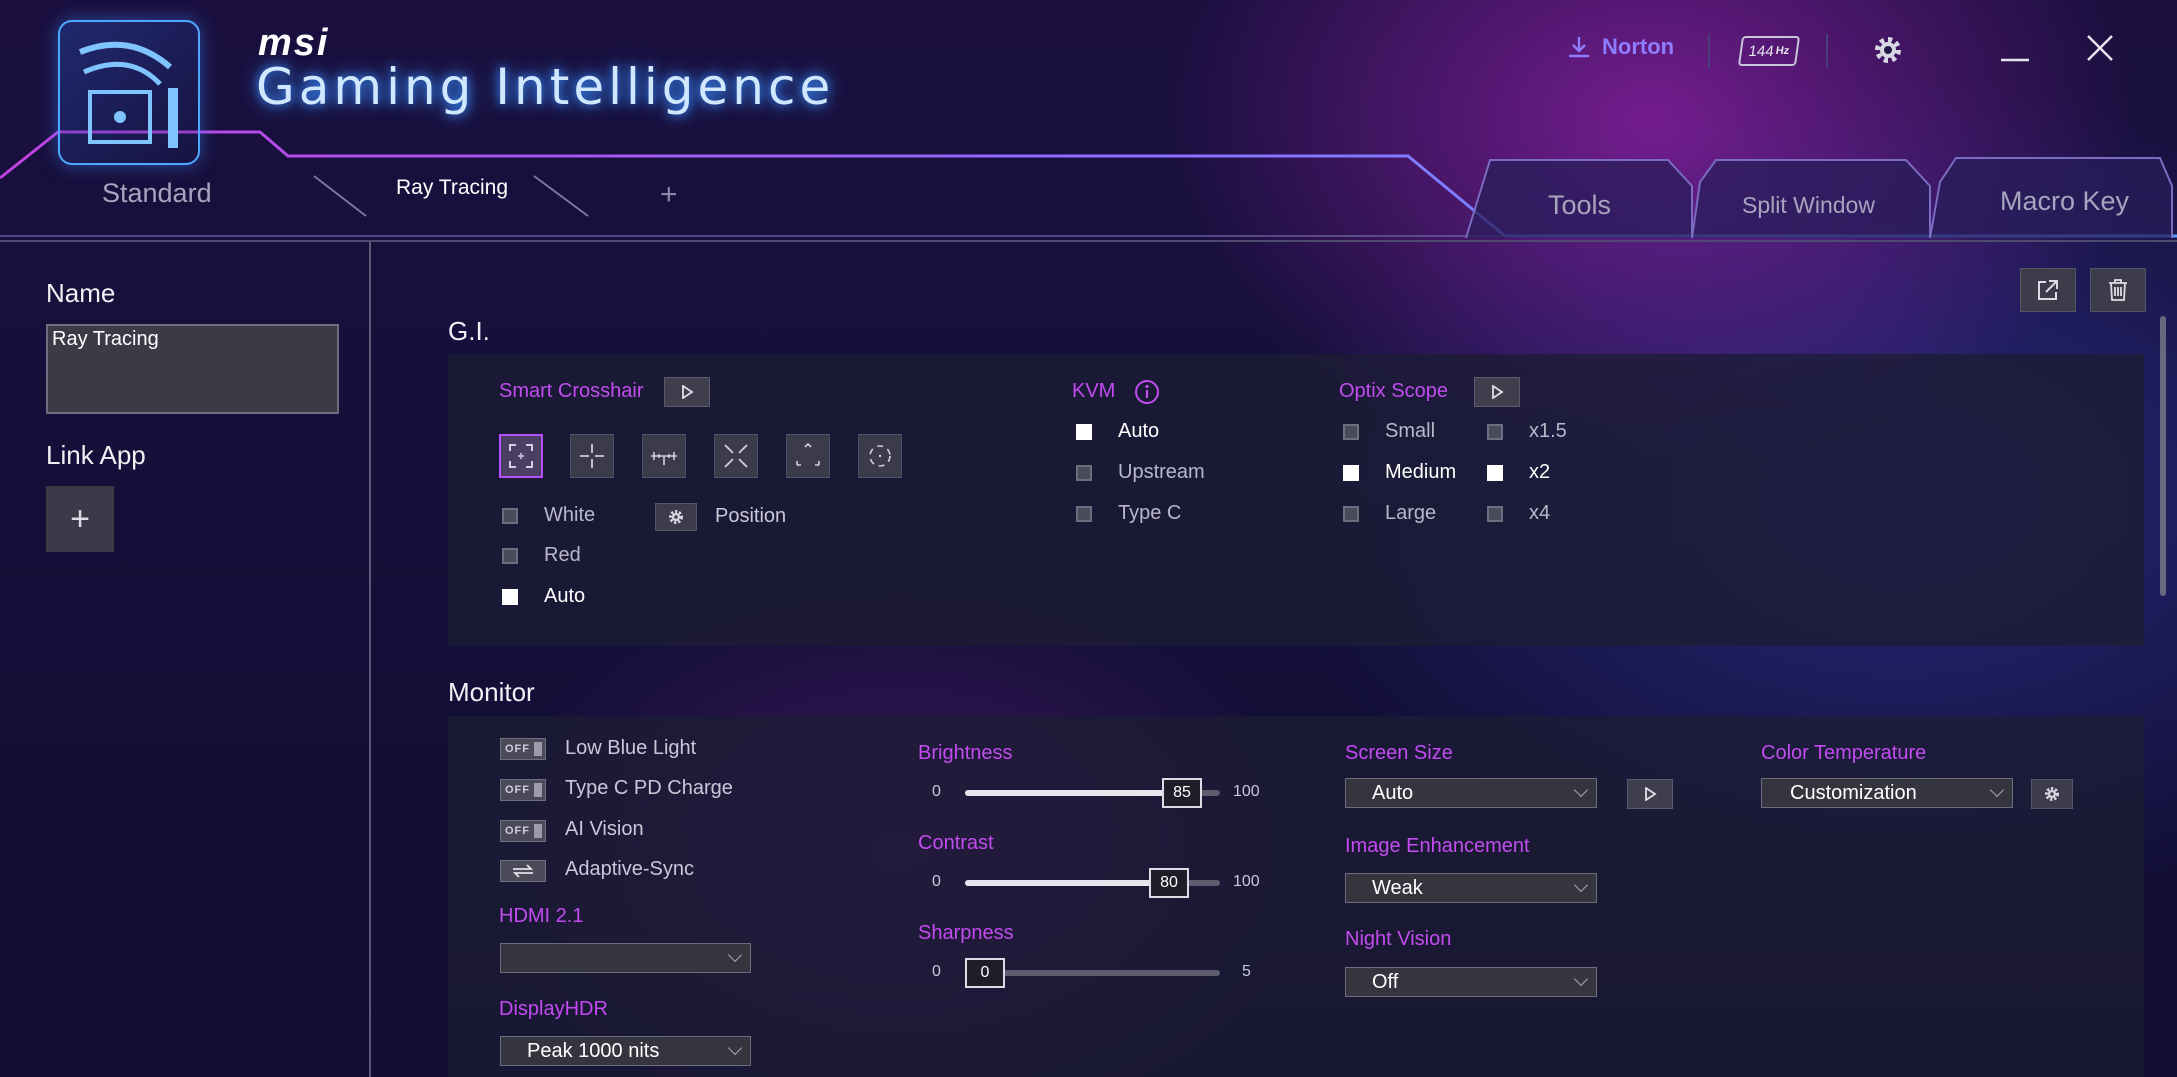 The height and width of the screenshot is (1077, 2177). Describe the element at coordinates (491, 692) in the screenshot. I see `monitor-section-title: Monitor` at that location.